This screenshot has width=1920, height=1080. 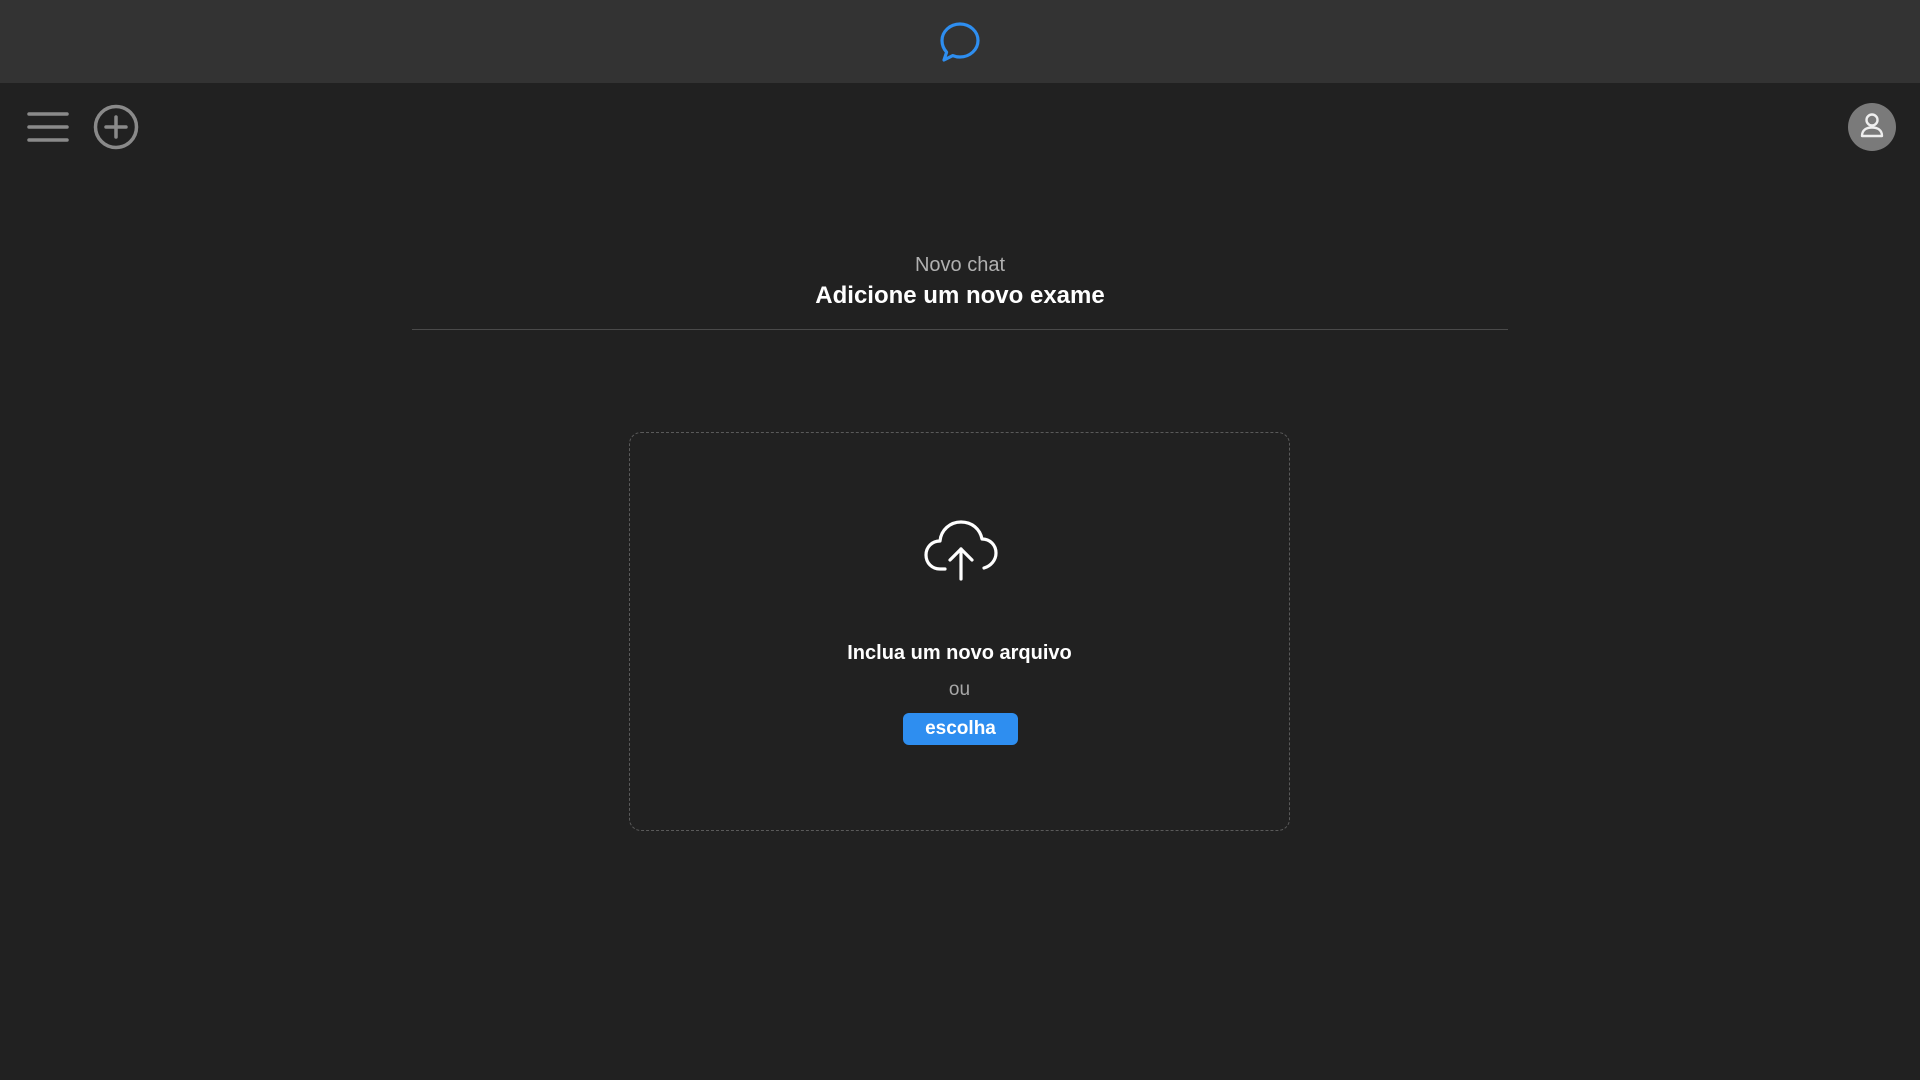 I want to click on file-dropzone: Inclua um novo arquivo ou escolha, so click(x=959, y=631).